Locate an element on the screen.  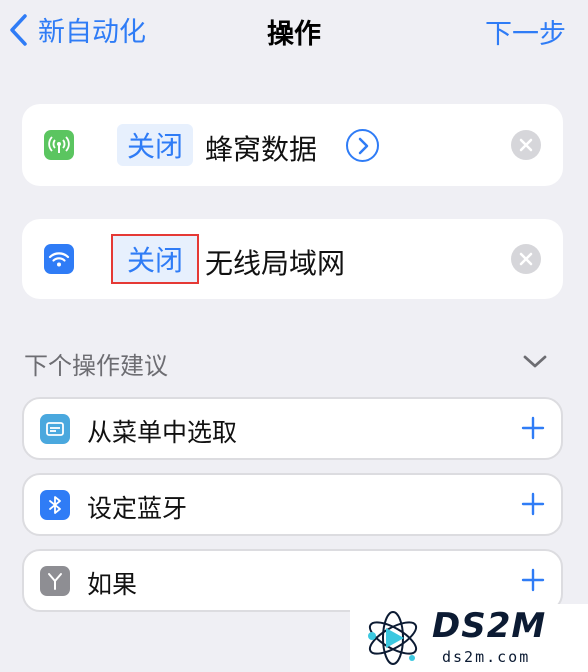
next-button: 下一步 is located at coordinates (525, 31).